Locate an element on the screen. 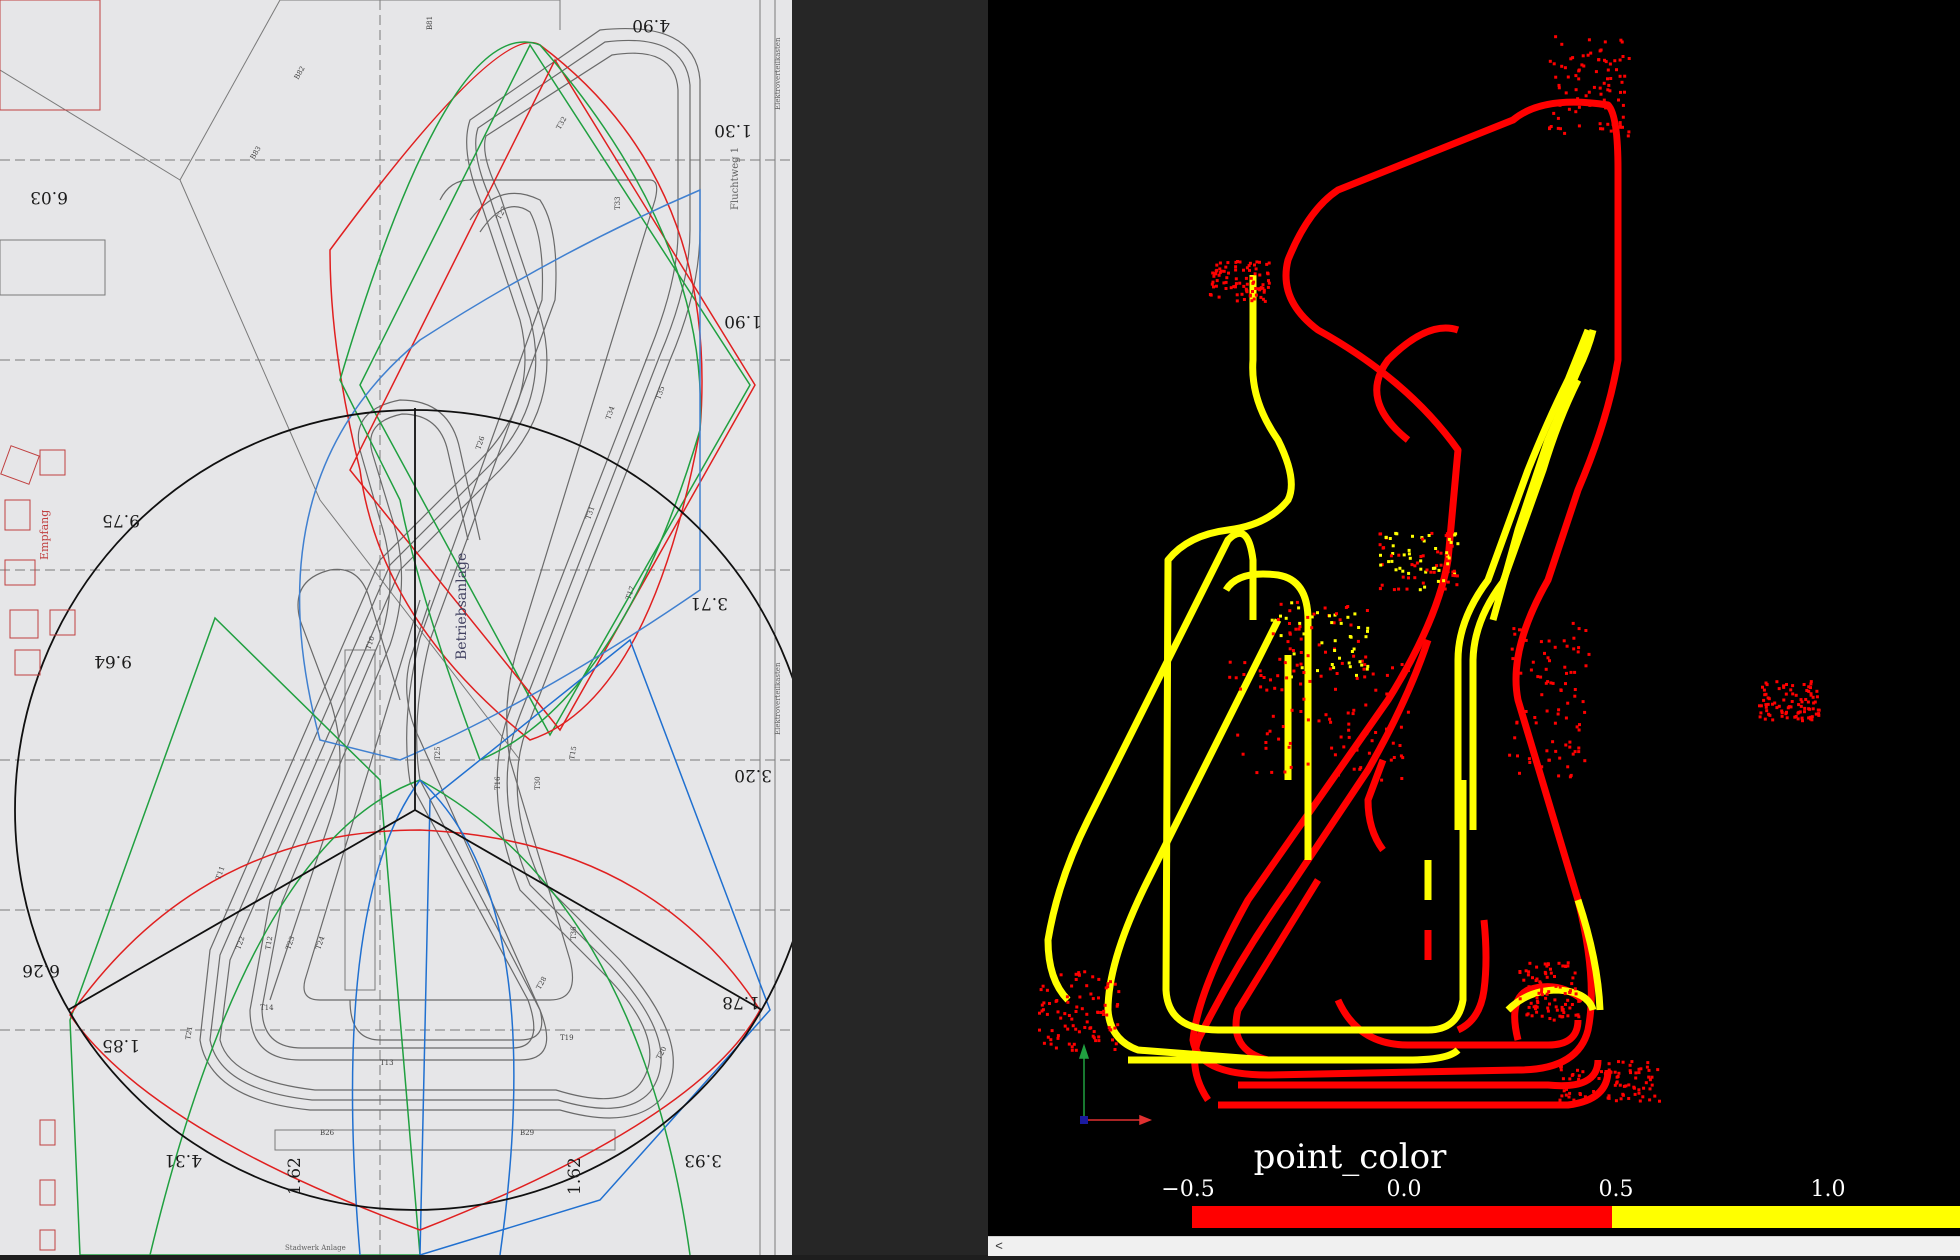 This screenshot has height=1260, width=1960. stadwerk-label: Stadwerk Anlage is located at coordinates (315, 1248).